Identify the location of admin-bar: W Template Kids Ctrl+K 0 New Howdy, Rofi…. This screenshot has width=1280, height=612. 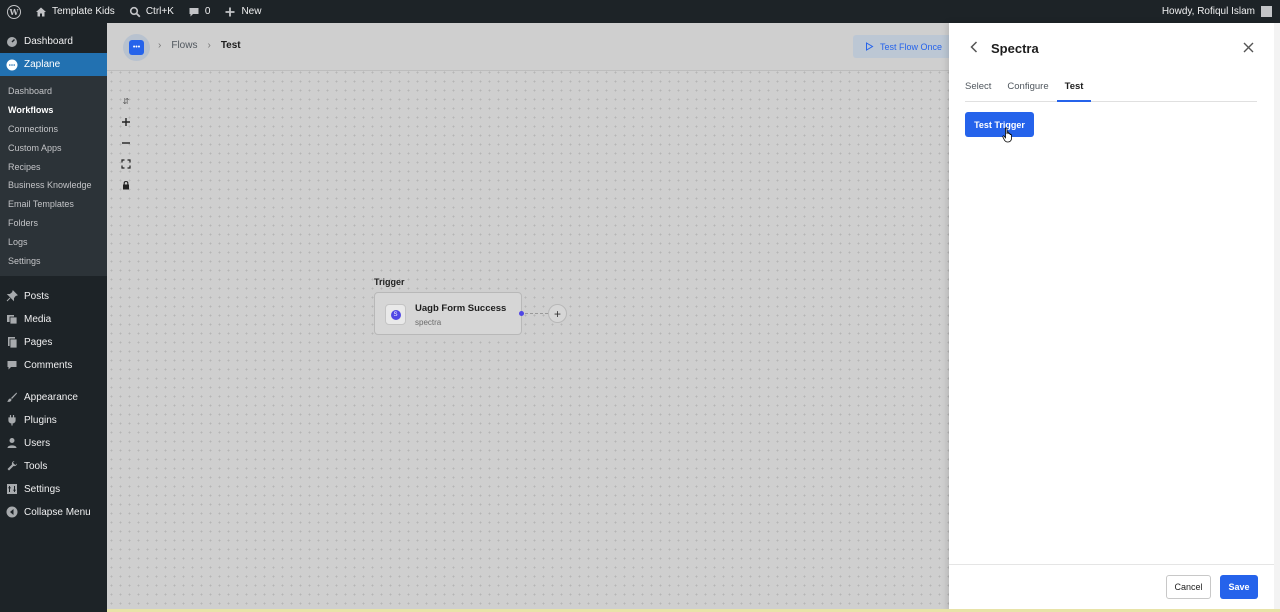
(640, 11).